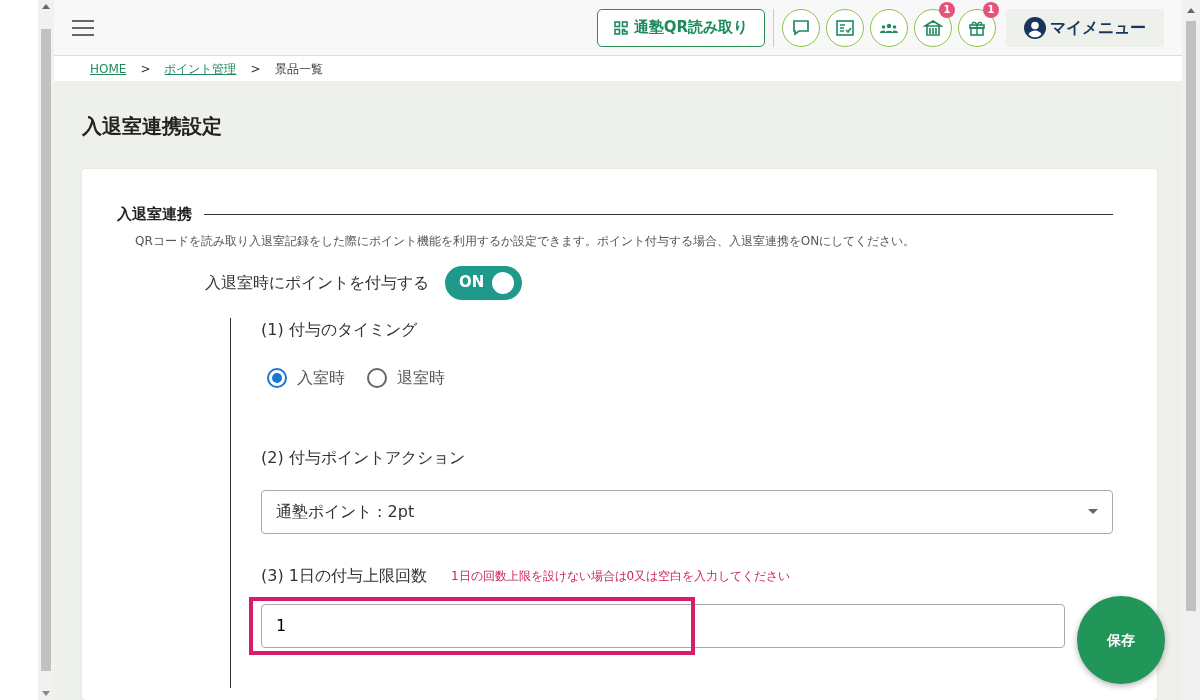  Describe the element at coordinates (620, 27) in the screenshot. I see `qr-icon` at that location.